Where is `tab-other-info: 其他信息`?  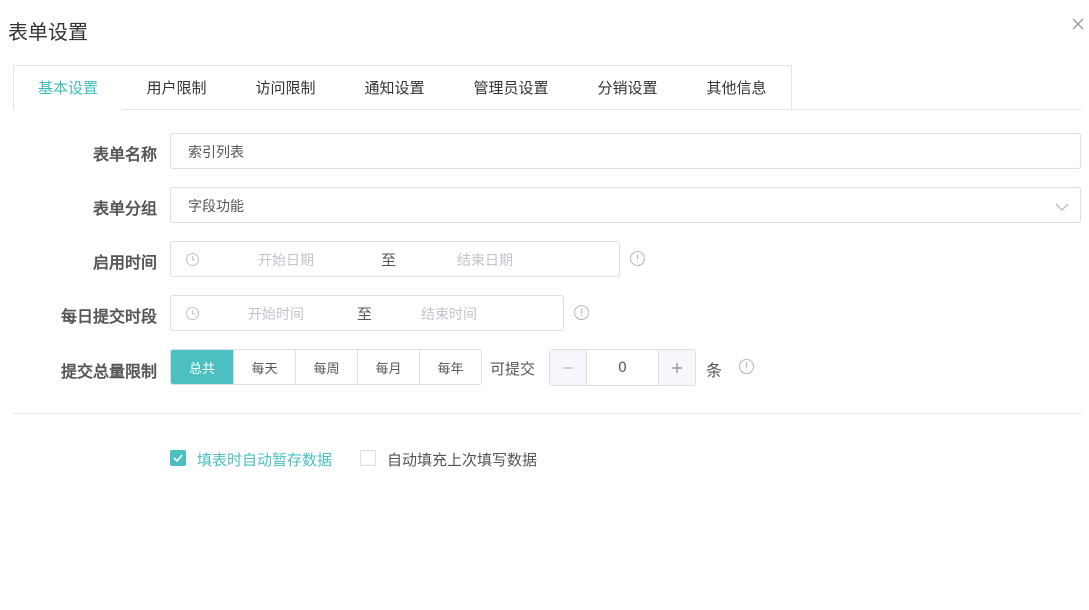
tab-other-info: 其他信息 is located at coordinates (737, 87).